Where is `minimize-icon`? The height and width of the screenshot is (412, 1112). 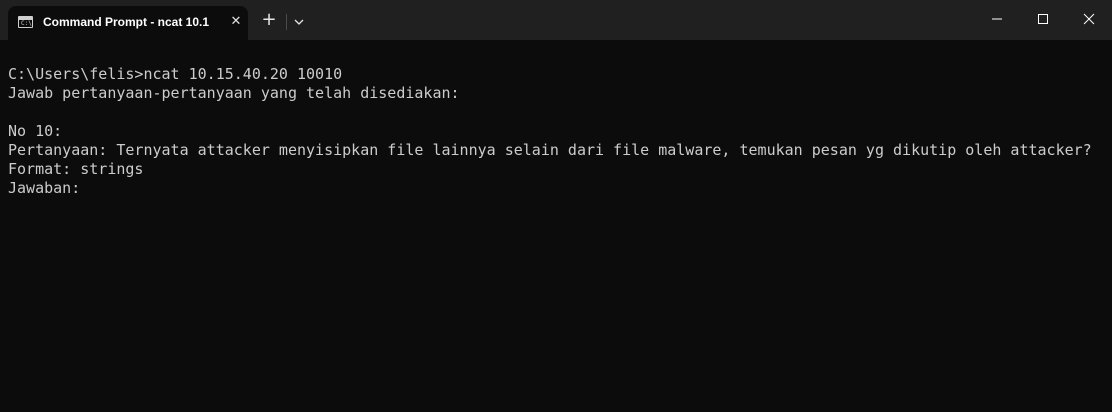
minimize-icon is located at coordinates (997, 19).